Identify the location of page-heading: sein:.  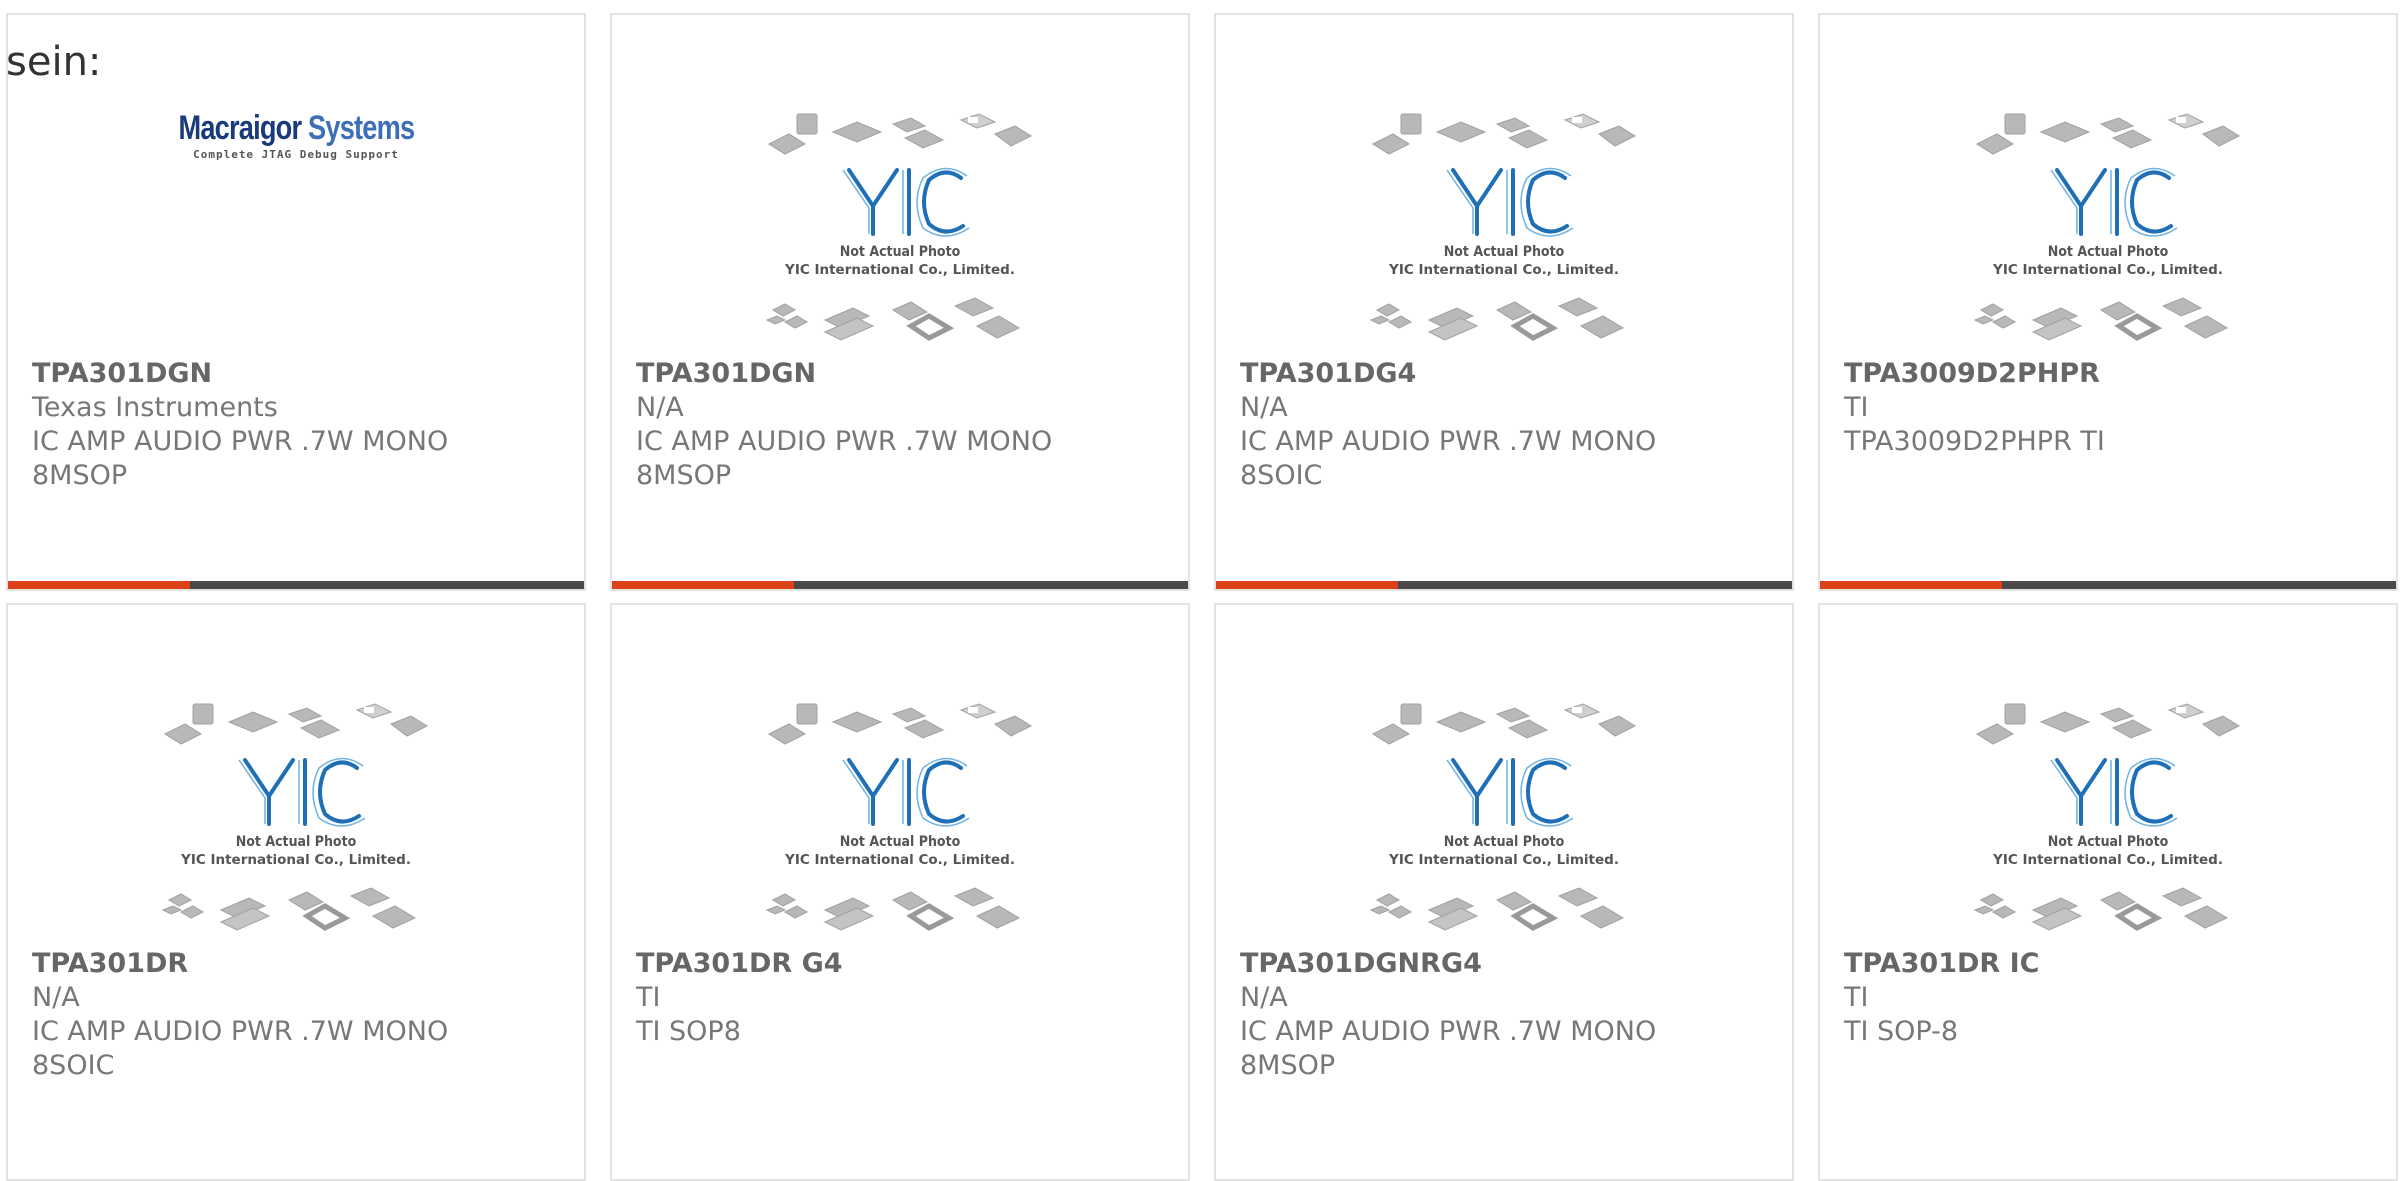
(54, 62).